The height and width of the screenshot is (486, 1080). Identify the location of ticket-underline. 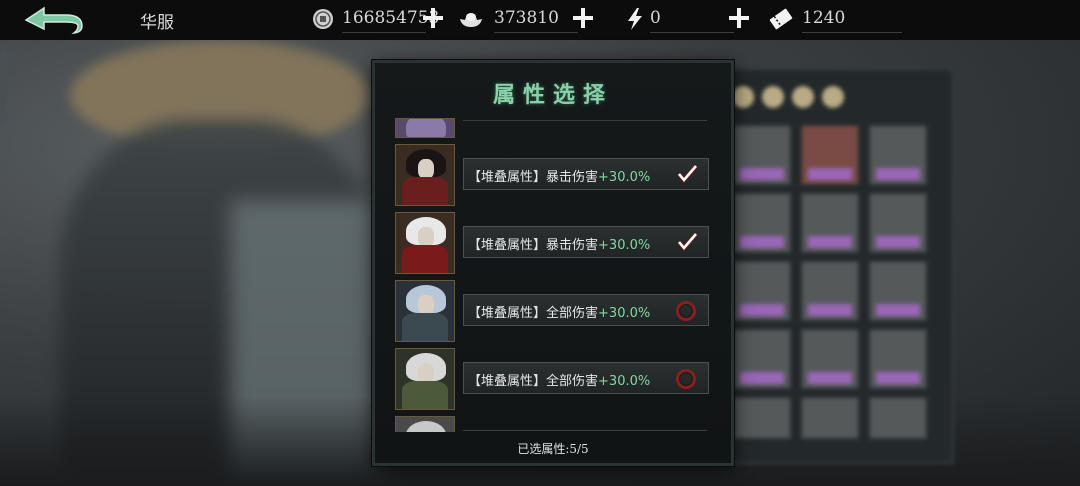
(852, 32).